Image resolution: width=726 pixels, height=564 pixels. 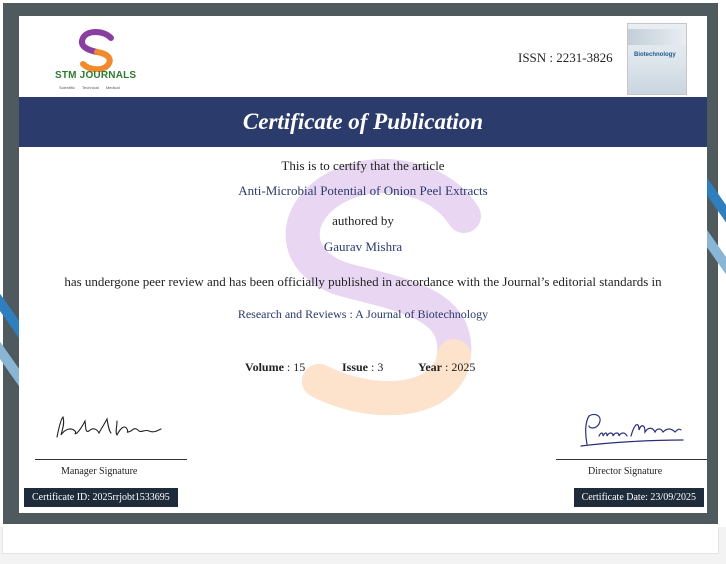 What do you see at coordinates (363, 246) in the screenshot?
I see `author-name: Gaurav Mishra` at bounding box center [363, 246].